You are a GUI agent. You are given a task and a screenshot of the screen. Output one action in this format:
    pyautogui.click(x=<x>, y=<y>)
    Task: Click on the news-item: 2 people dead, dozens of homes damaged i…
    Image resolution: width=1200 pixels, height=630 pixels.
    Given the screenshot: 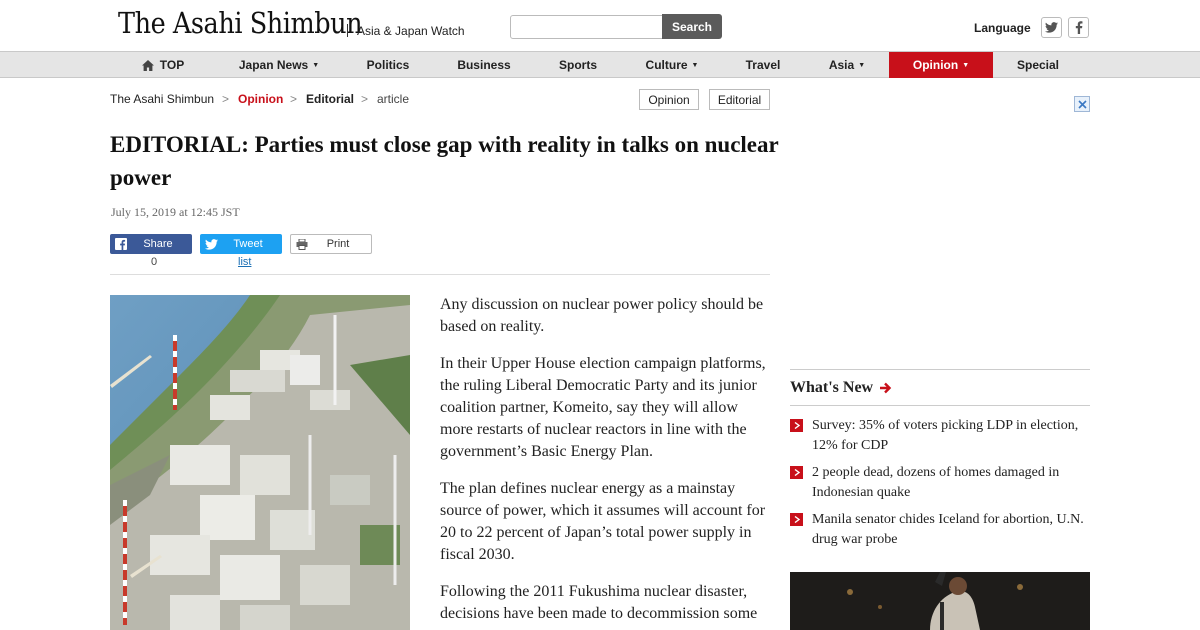 What is the action you would take?
    pyautogui.click(x=940, y=483)
    